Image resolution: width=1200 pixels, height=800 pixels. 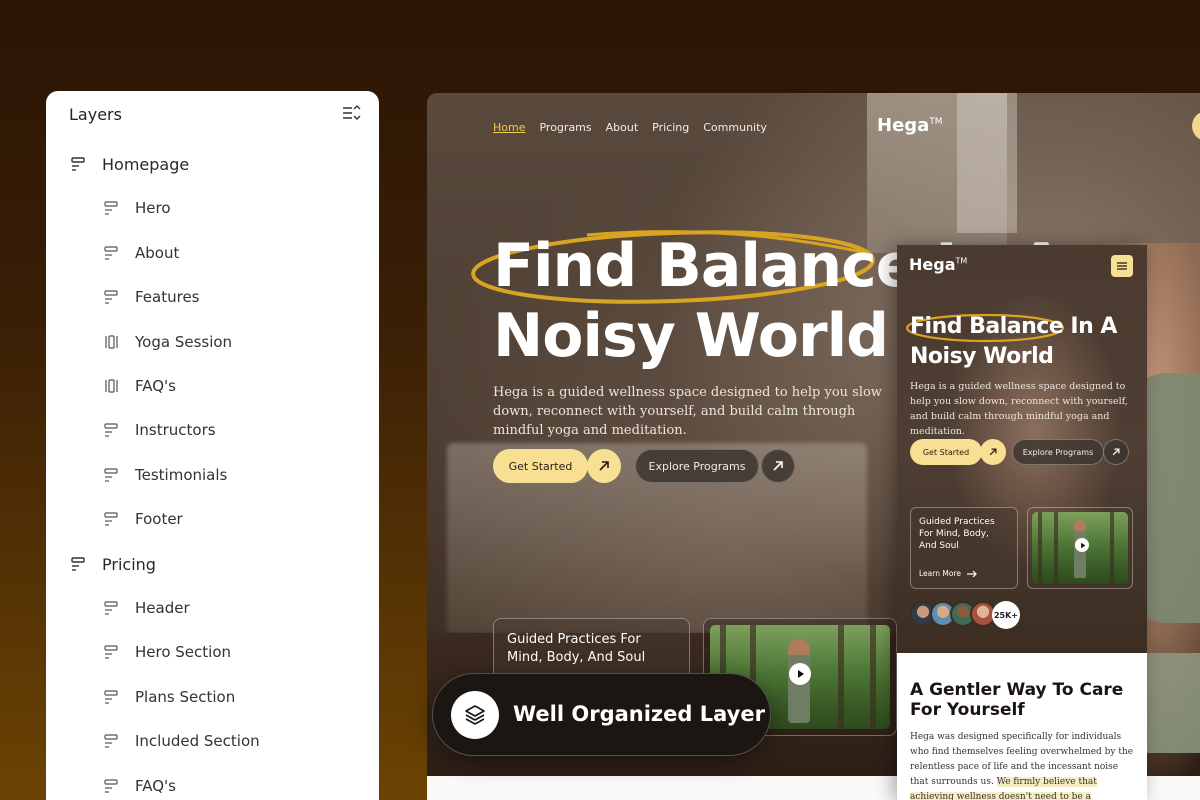 What do you see at coordinates (175, 430) in the screenshot?
I see `layer-item-label: Instructors` at bounding box center [175, 430].